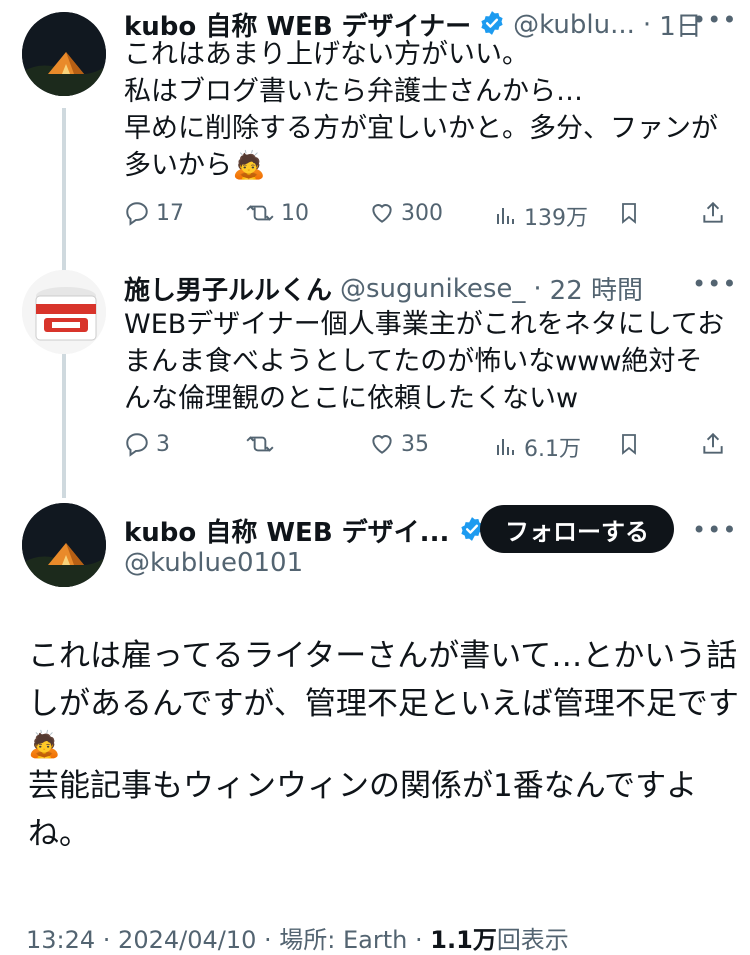 This screenshot has height=955, width=750. Describe the element at coordinates (383, 656) in the screenshot. I see `tweet-line: これは雇ってるライターさんが書いて…とかいう話` at that location.